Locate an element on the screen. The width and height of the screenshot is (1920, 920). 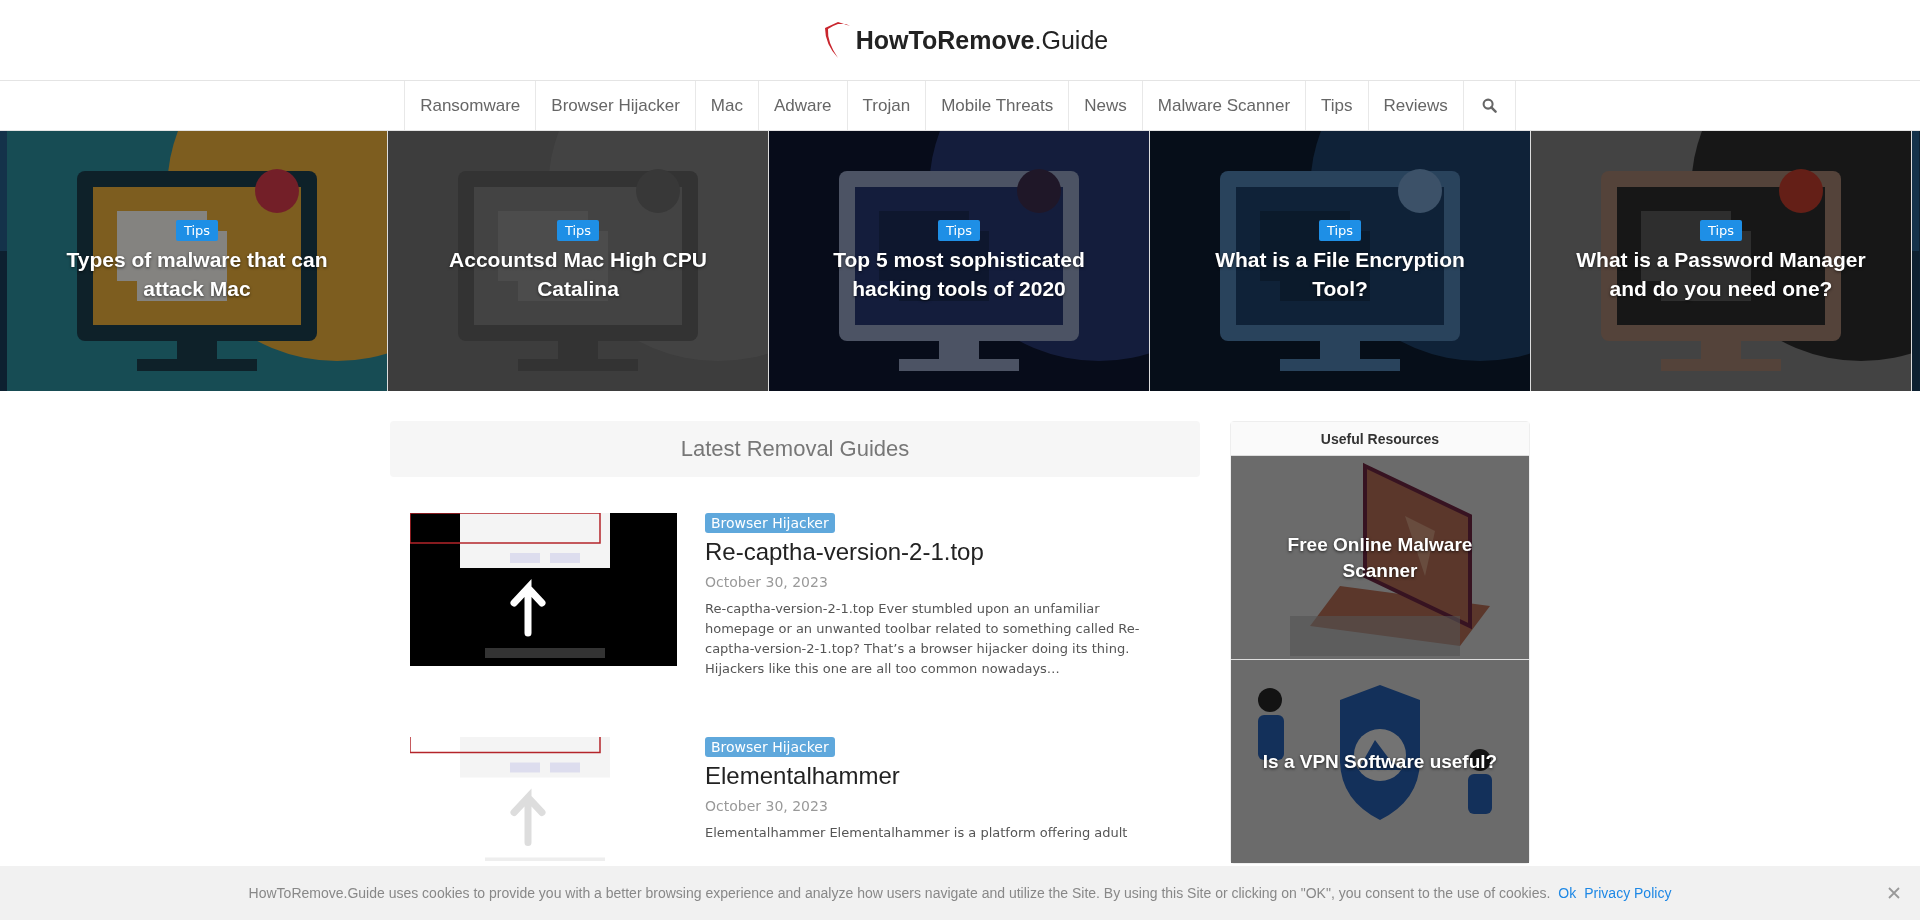
ok-link: Ok is located at coordinates (1567, 893).